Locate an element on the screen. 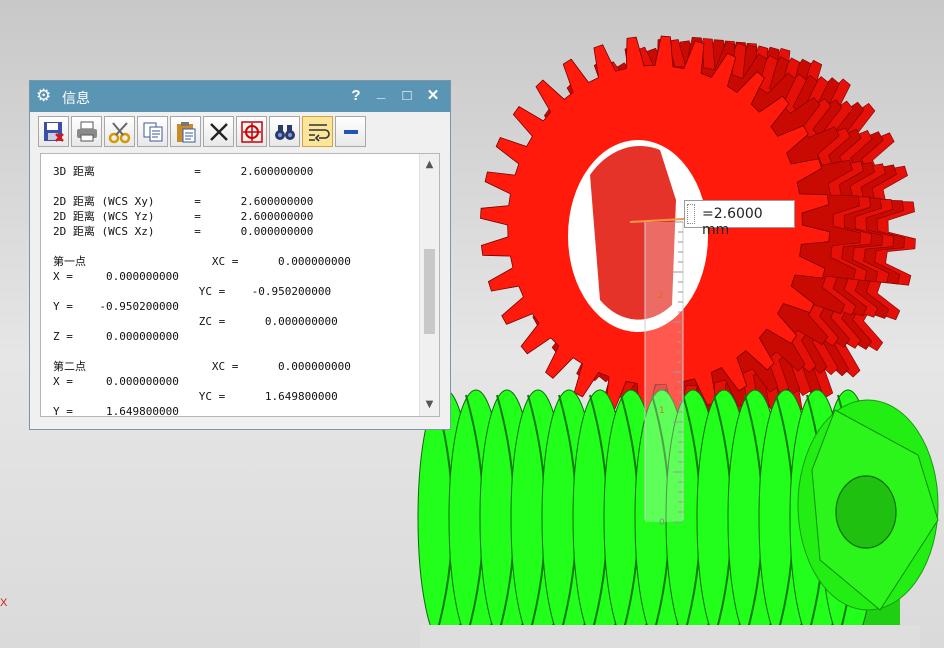 This screenshot has height=648, width=944. ruler-label: 1 is located at coordinates (662, 411).